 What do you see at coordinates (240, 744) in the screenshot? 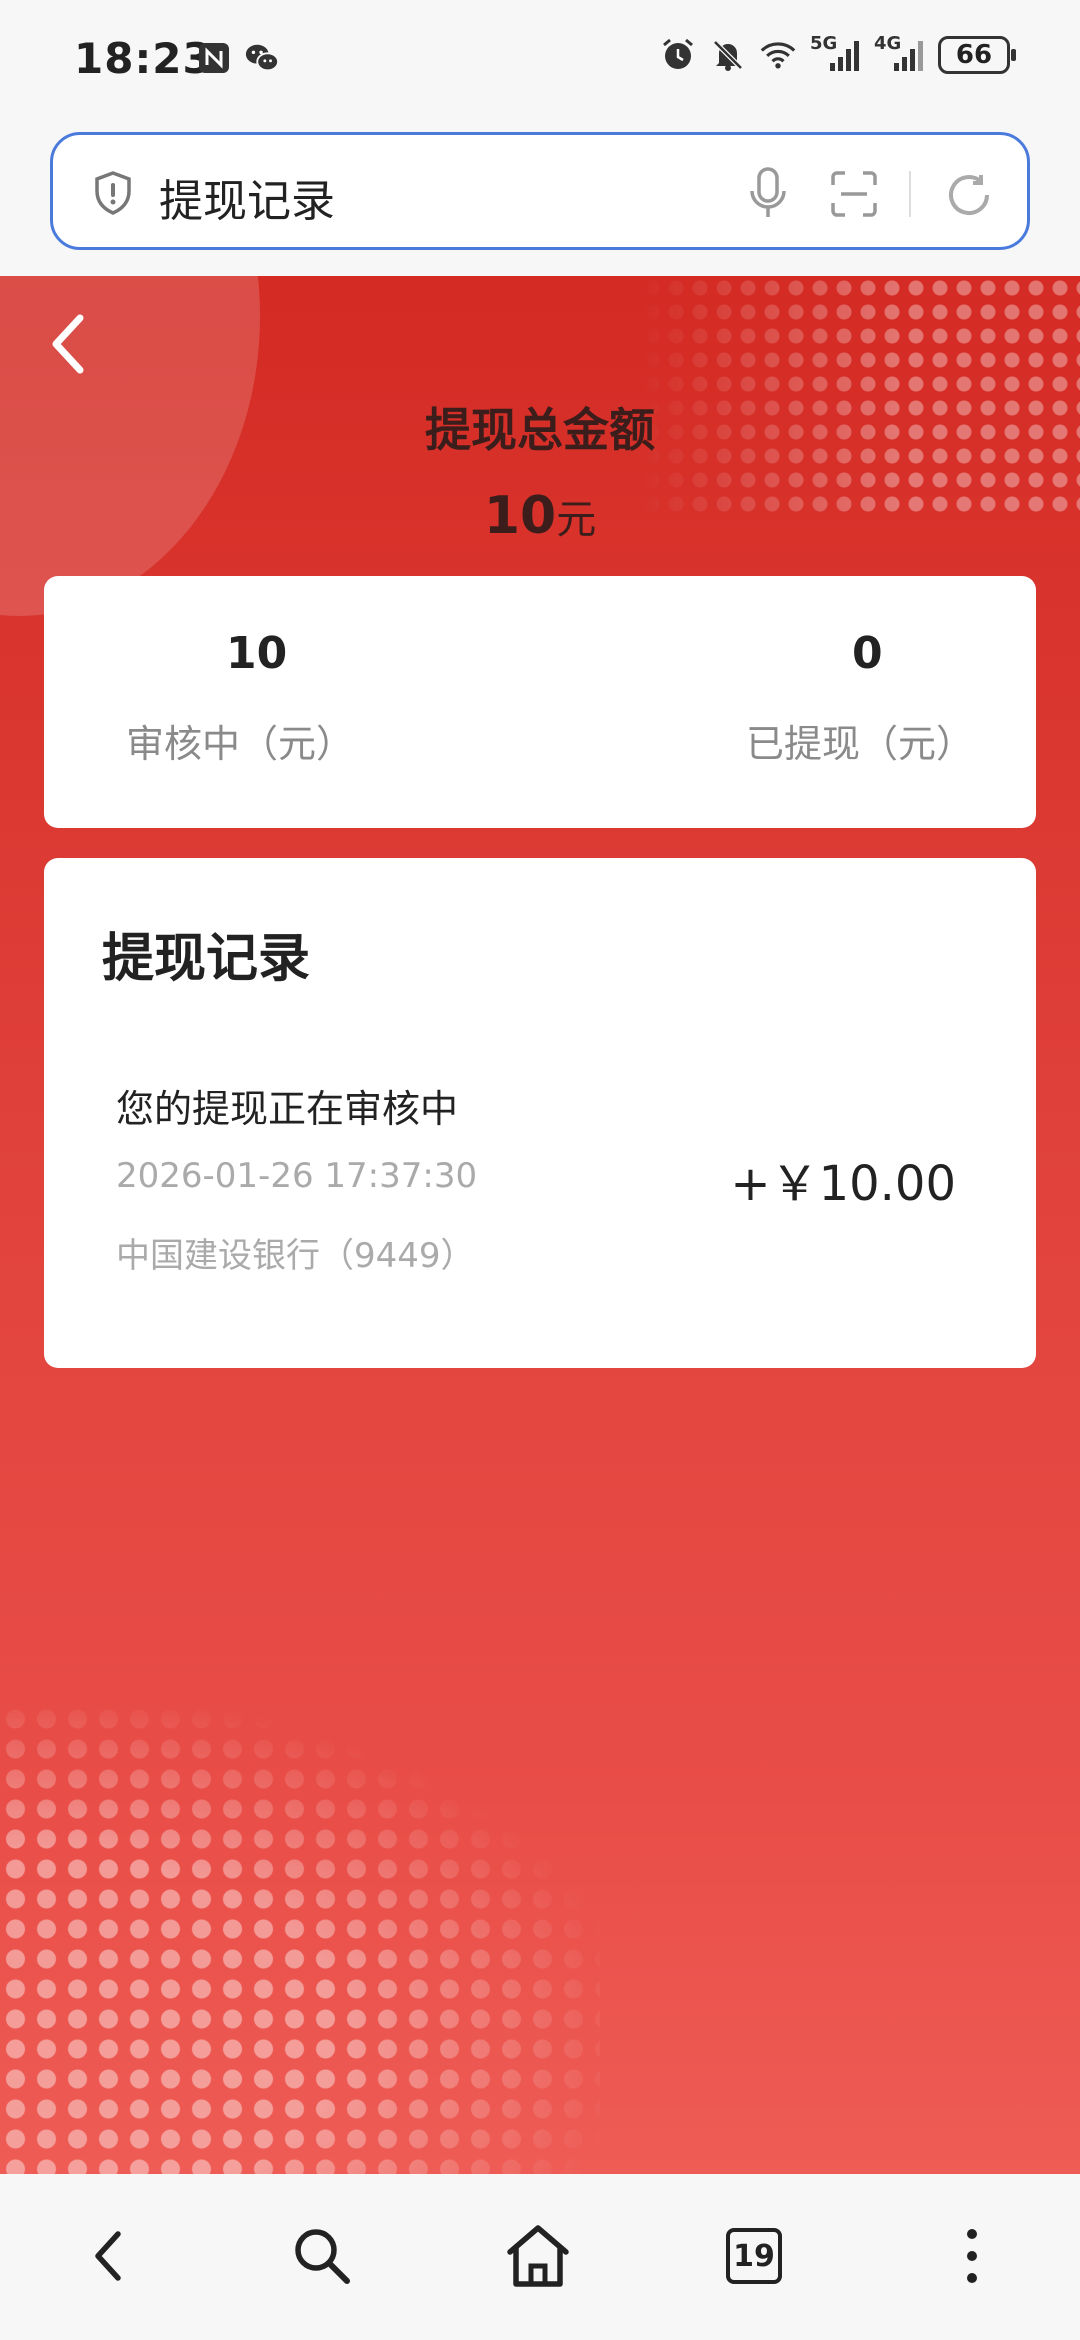
I see `pending-label: 审核中（元）` at bounding box center [240, 744].